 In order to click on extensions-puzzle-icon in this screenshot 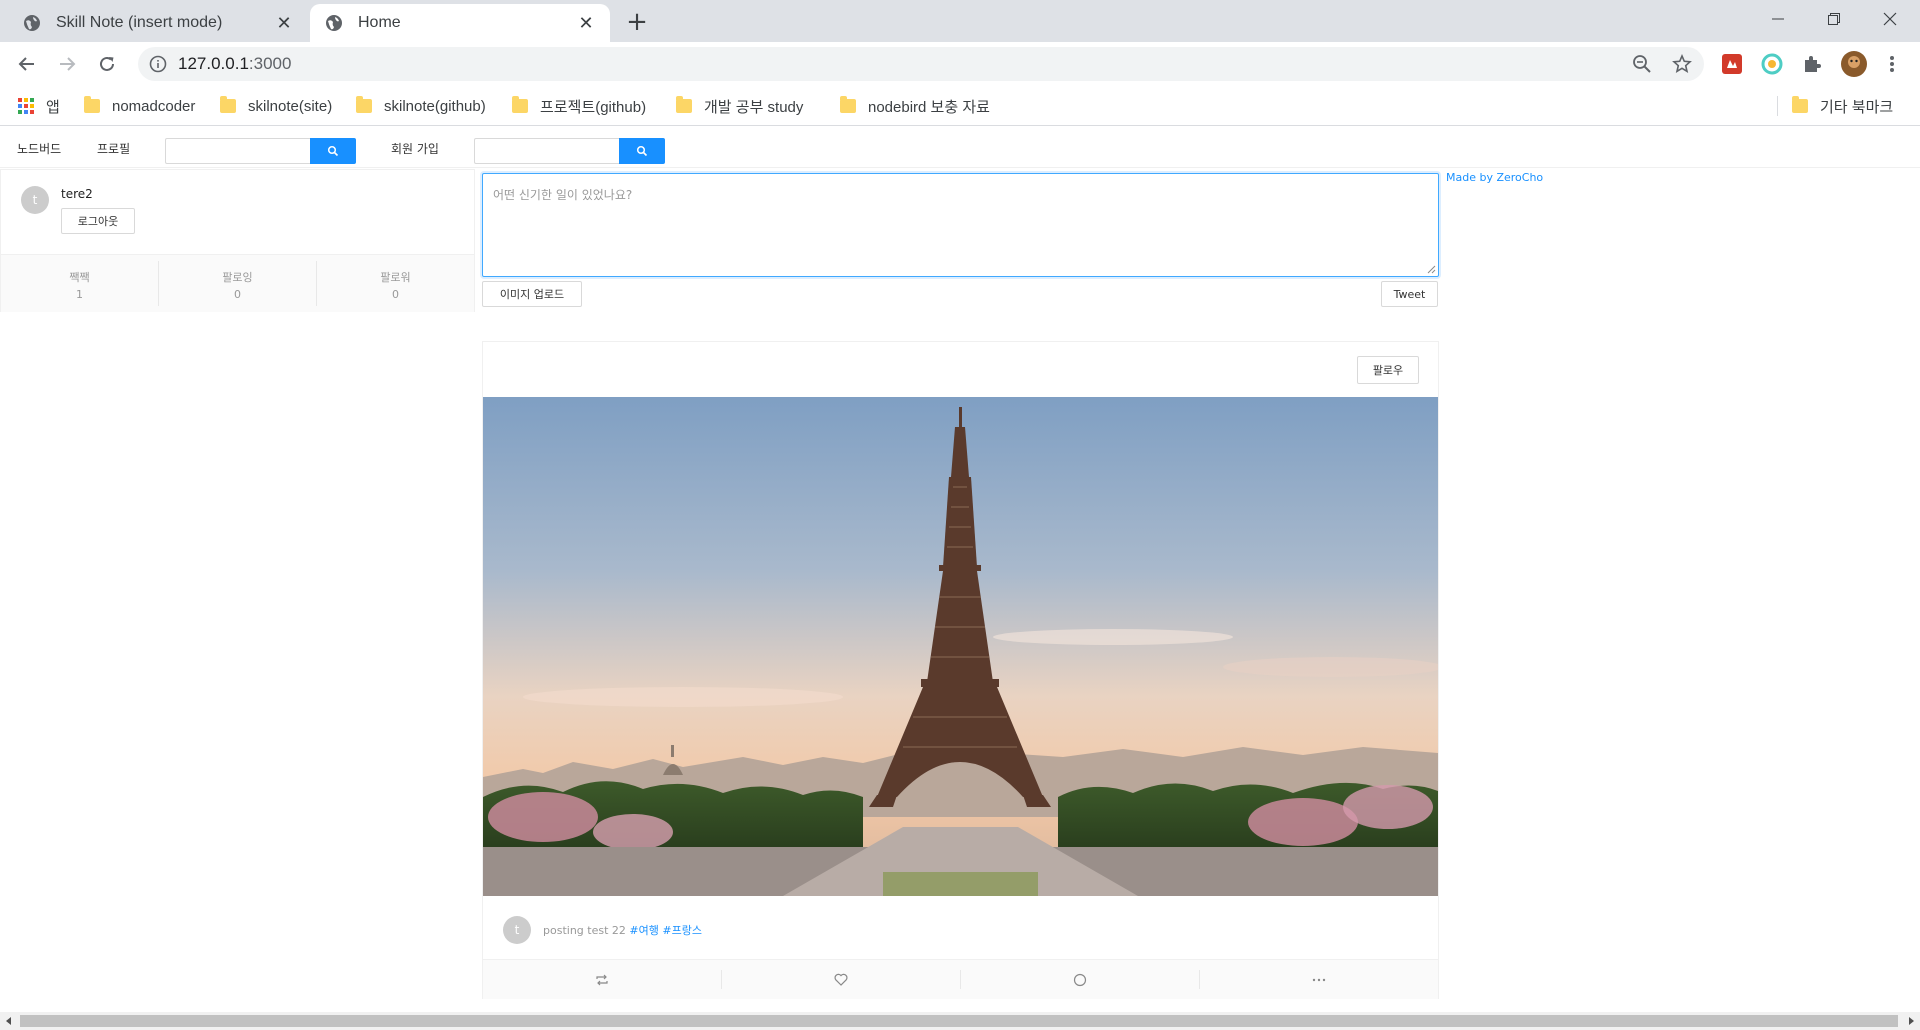, I will do `click(1812, 64)`.